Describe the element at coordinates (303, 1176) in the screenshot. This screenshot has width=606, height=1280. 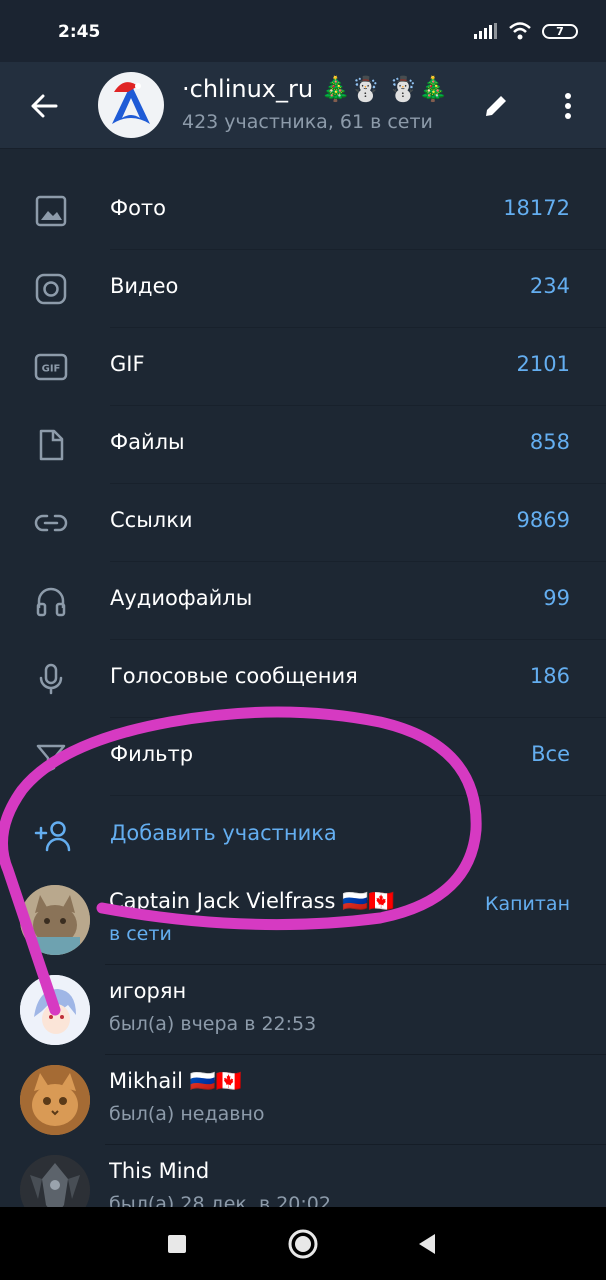
I see `member-row: This Mind был(а) 28 дек. в 20:02` at that location.